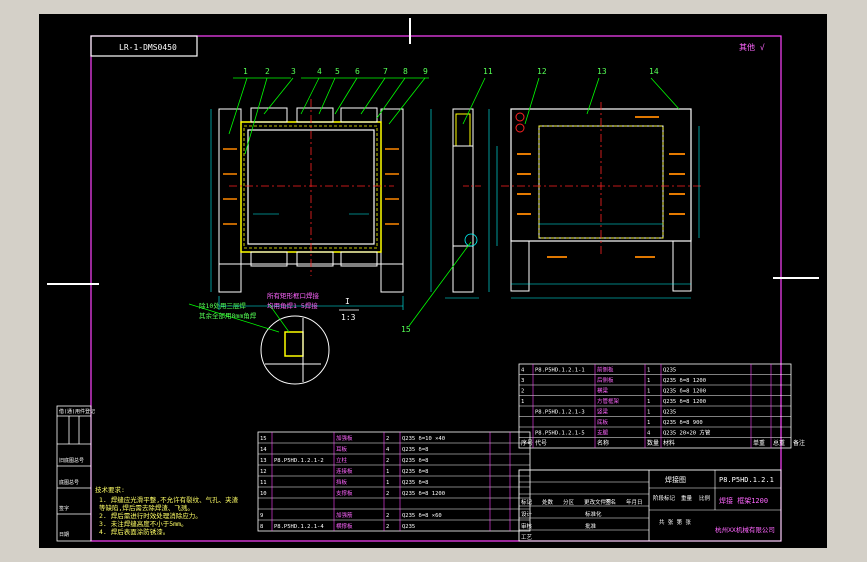 This screenshot has height=562, width=867. I want to click on company-name: 杭州XX机械有限公司, so click(745, 529).